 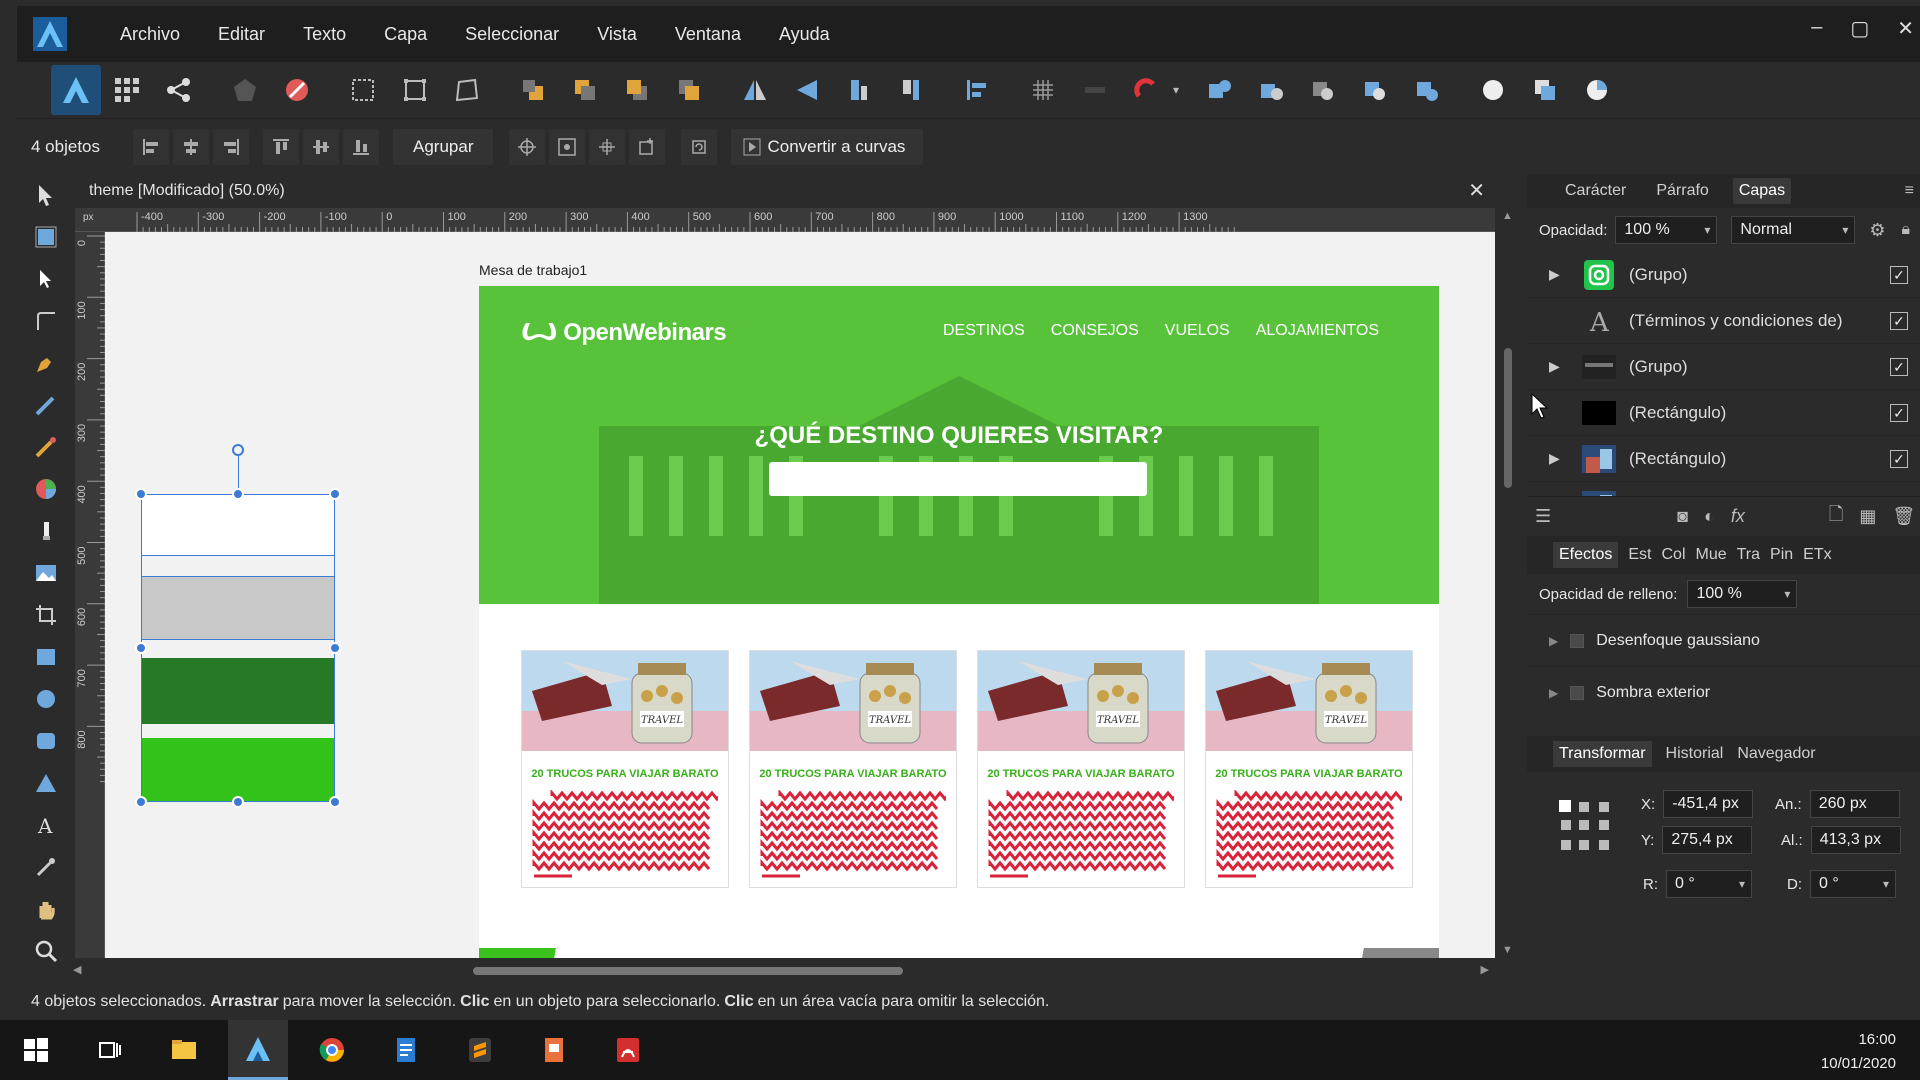 What do you see at coordinates (141, 648) in the screenshot?
I see `handle-middle-left` at bounding box center [141, 648].